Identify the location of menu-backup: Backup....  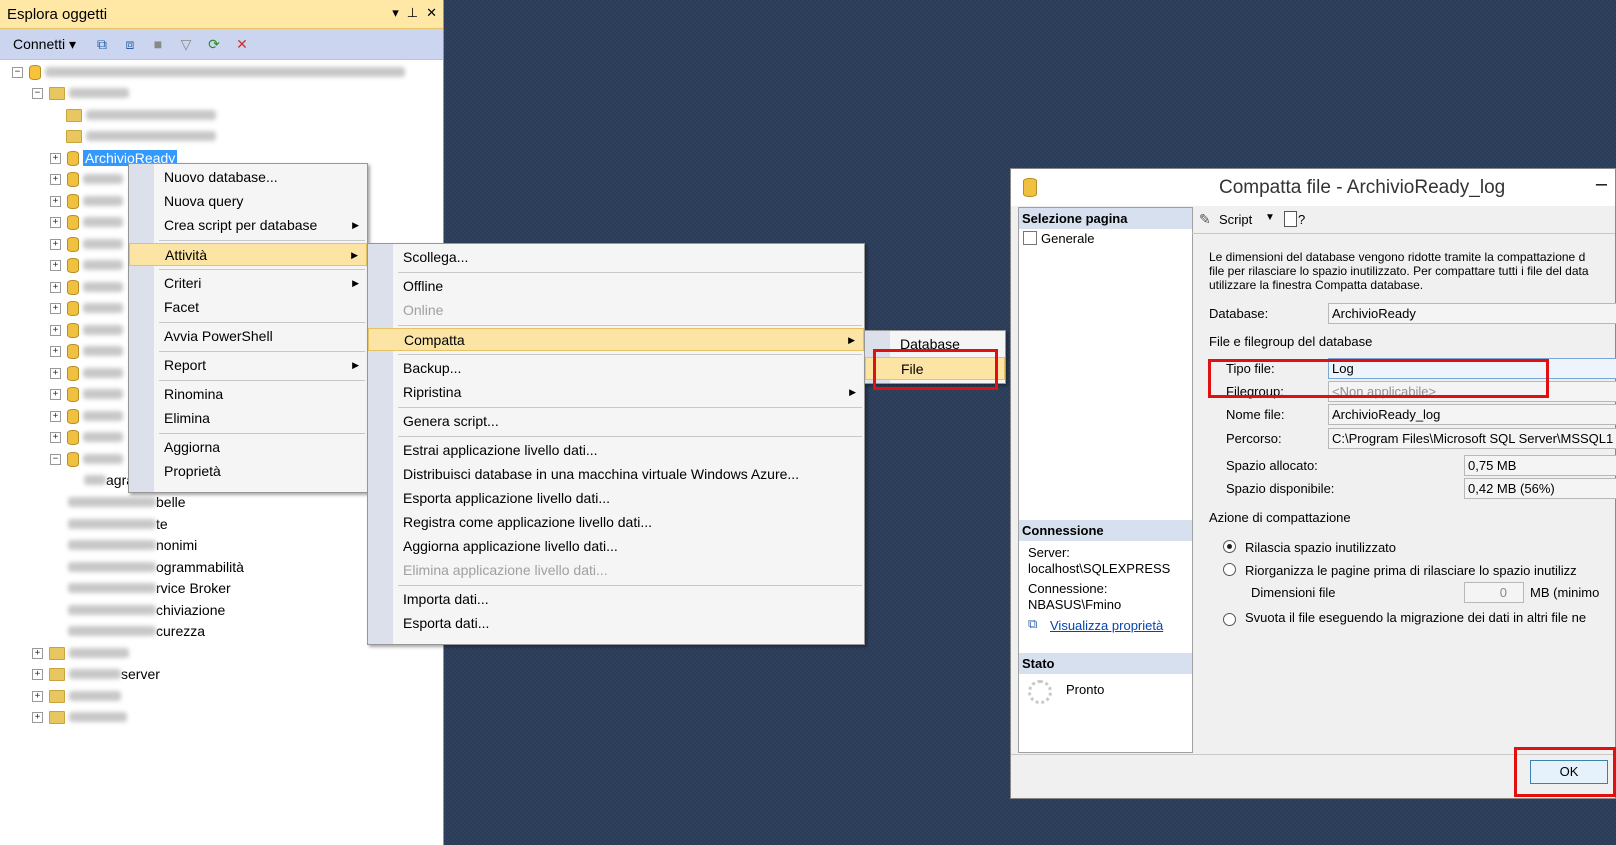
(616, 368).